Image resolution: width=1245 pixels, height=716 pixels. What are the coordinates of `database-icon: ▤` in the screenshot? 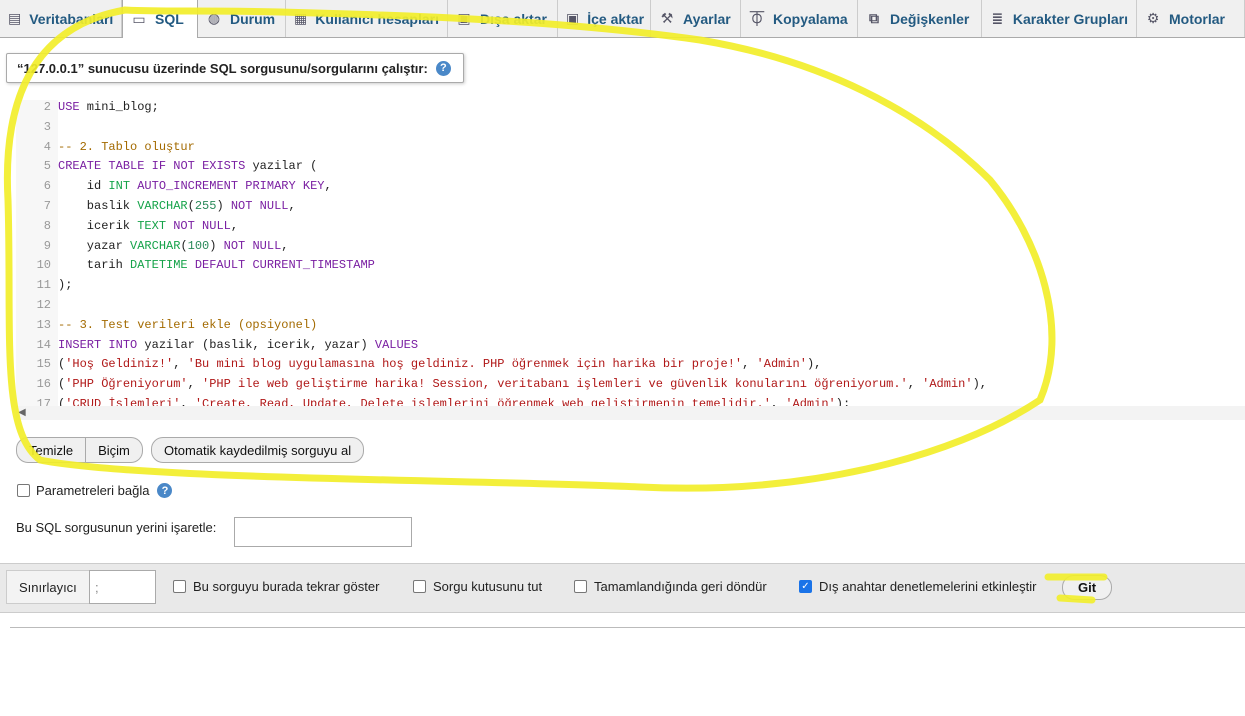 It's located at (15, 18).